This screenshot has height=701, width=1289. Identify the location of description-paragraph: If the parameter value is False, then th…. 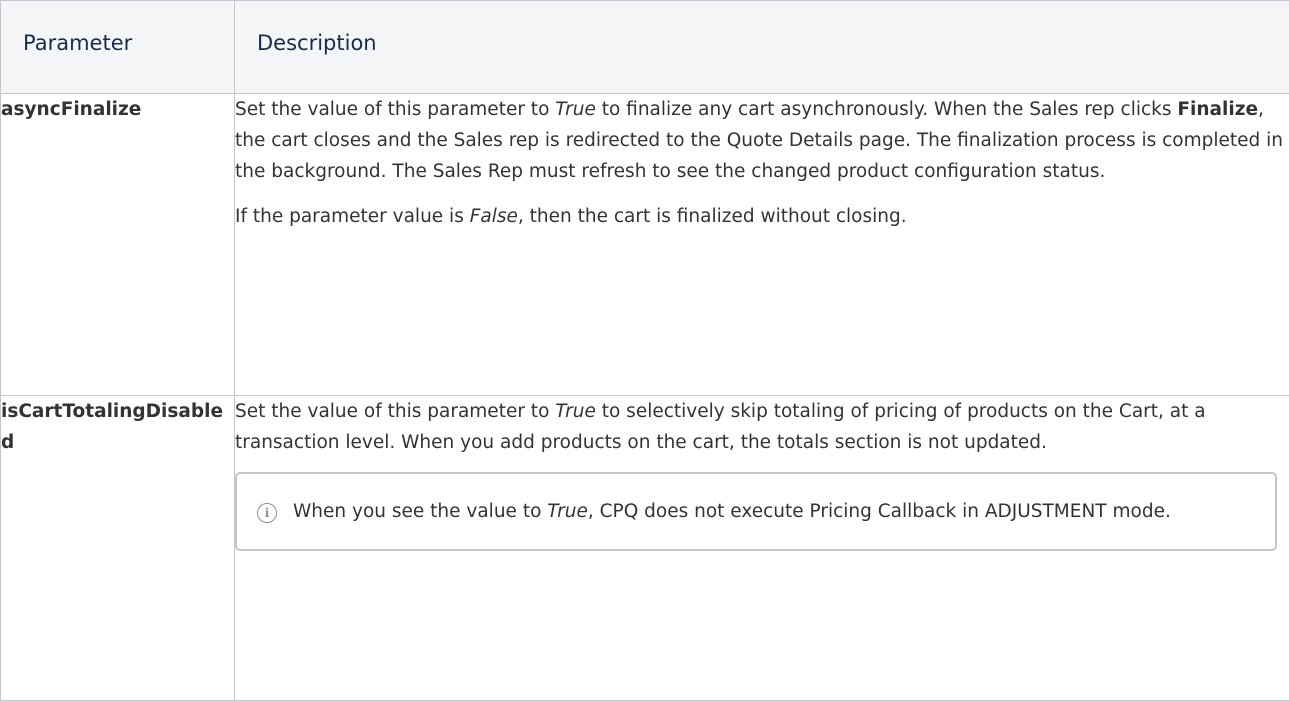
(762, 216).